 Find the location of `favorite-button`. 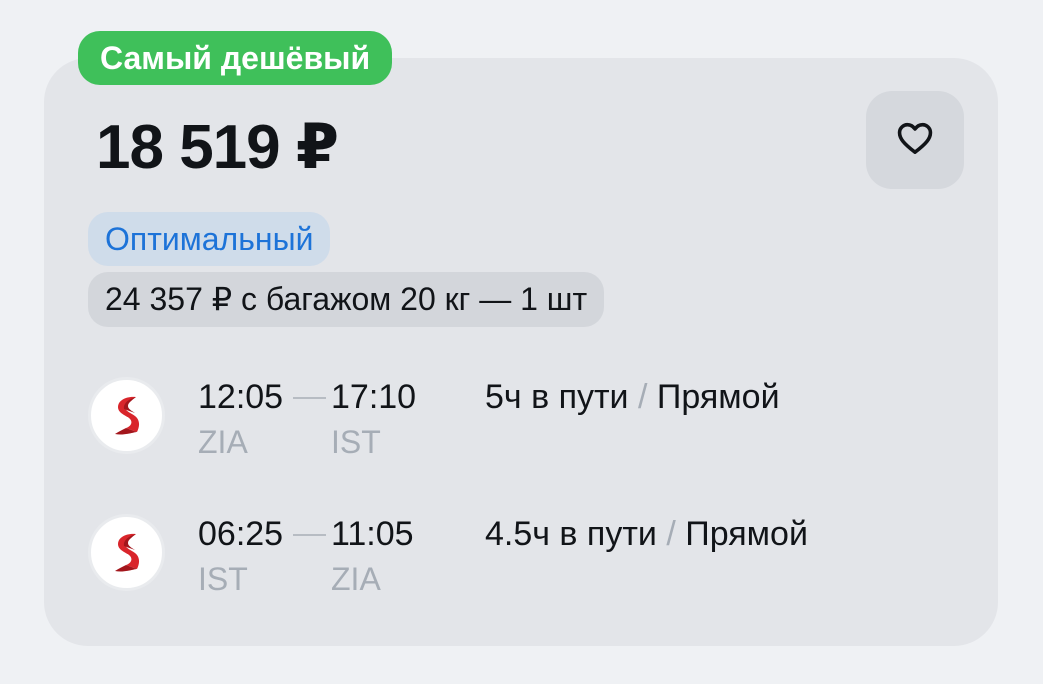

favorite-button is located at coordinates (915, 140).